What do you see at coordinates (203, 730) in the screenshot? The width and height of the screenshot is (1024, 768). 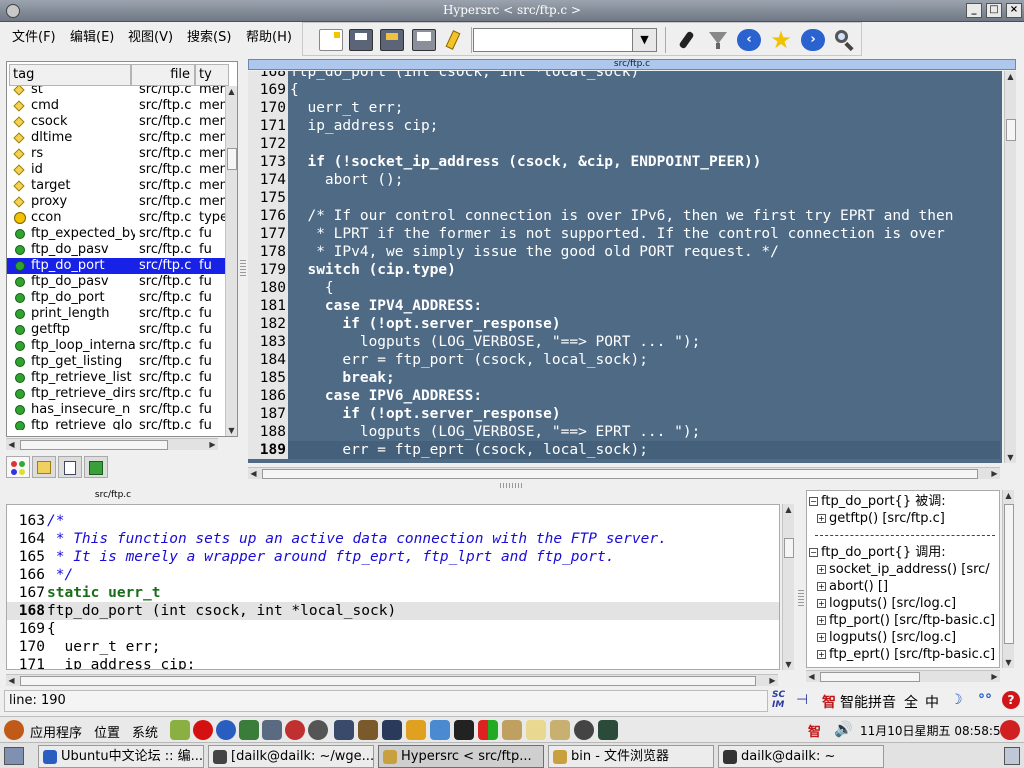 I see `launcher-opera-icon` at bounding box center [203, 730].